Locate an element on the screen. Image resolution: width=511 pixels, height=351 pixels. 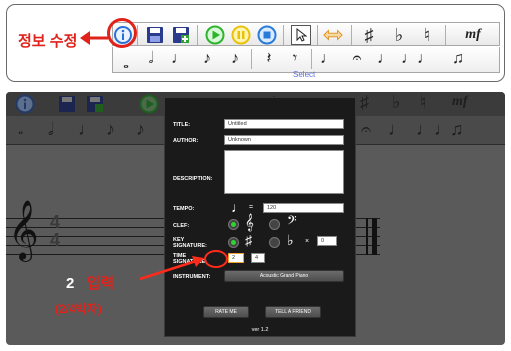
info-icon is located at coordinates (25, 104).